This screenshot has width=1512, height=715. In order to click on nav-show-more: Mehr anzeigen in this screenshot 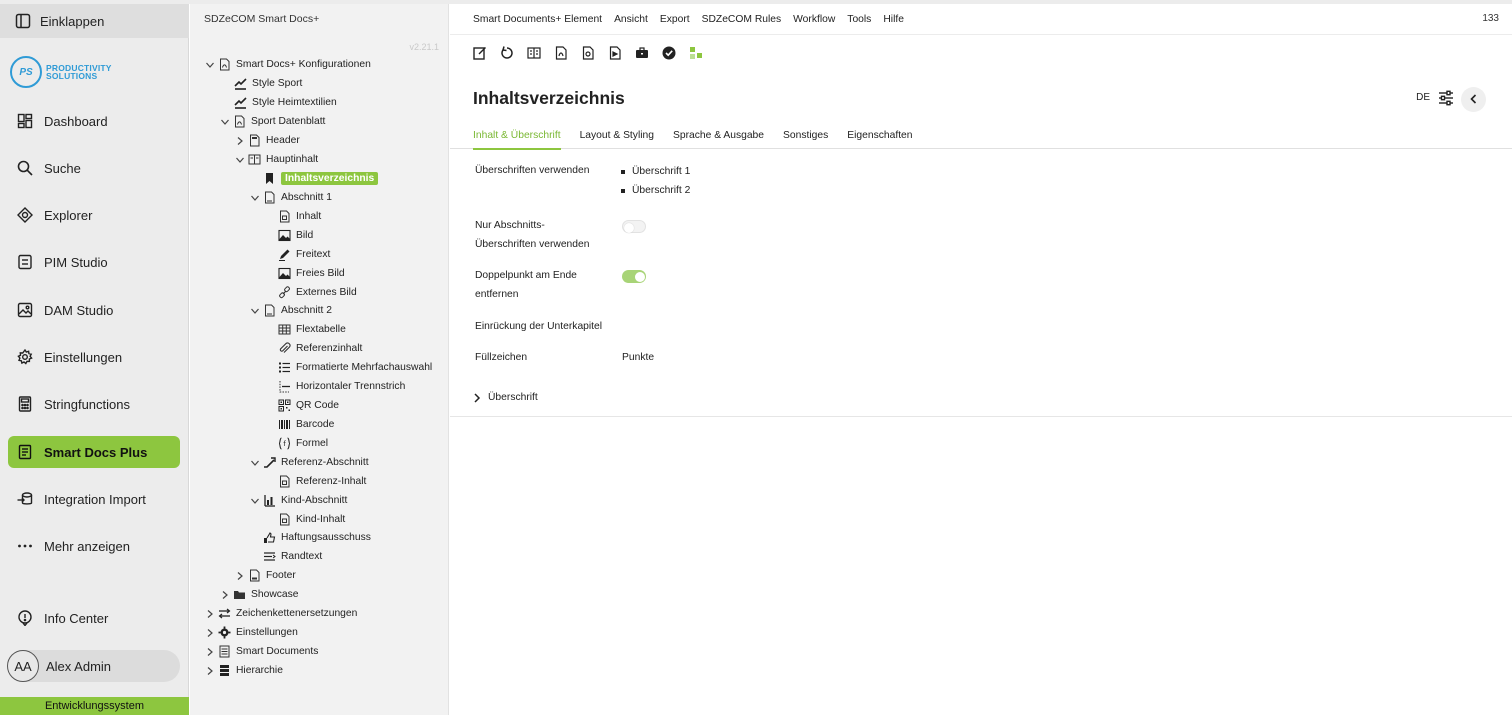, I will do `click(94, 546)`.